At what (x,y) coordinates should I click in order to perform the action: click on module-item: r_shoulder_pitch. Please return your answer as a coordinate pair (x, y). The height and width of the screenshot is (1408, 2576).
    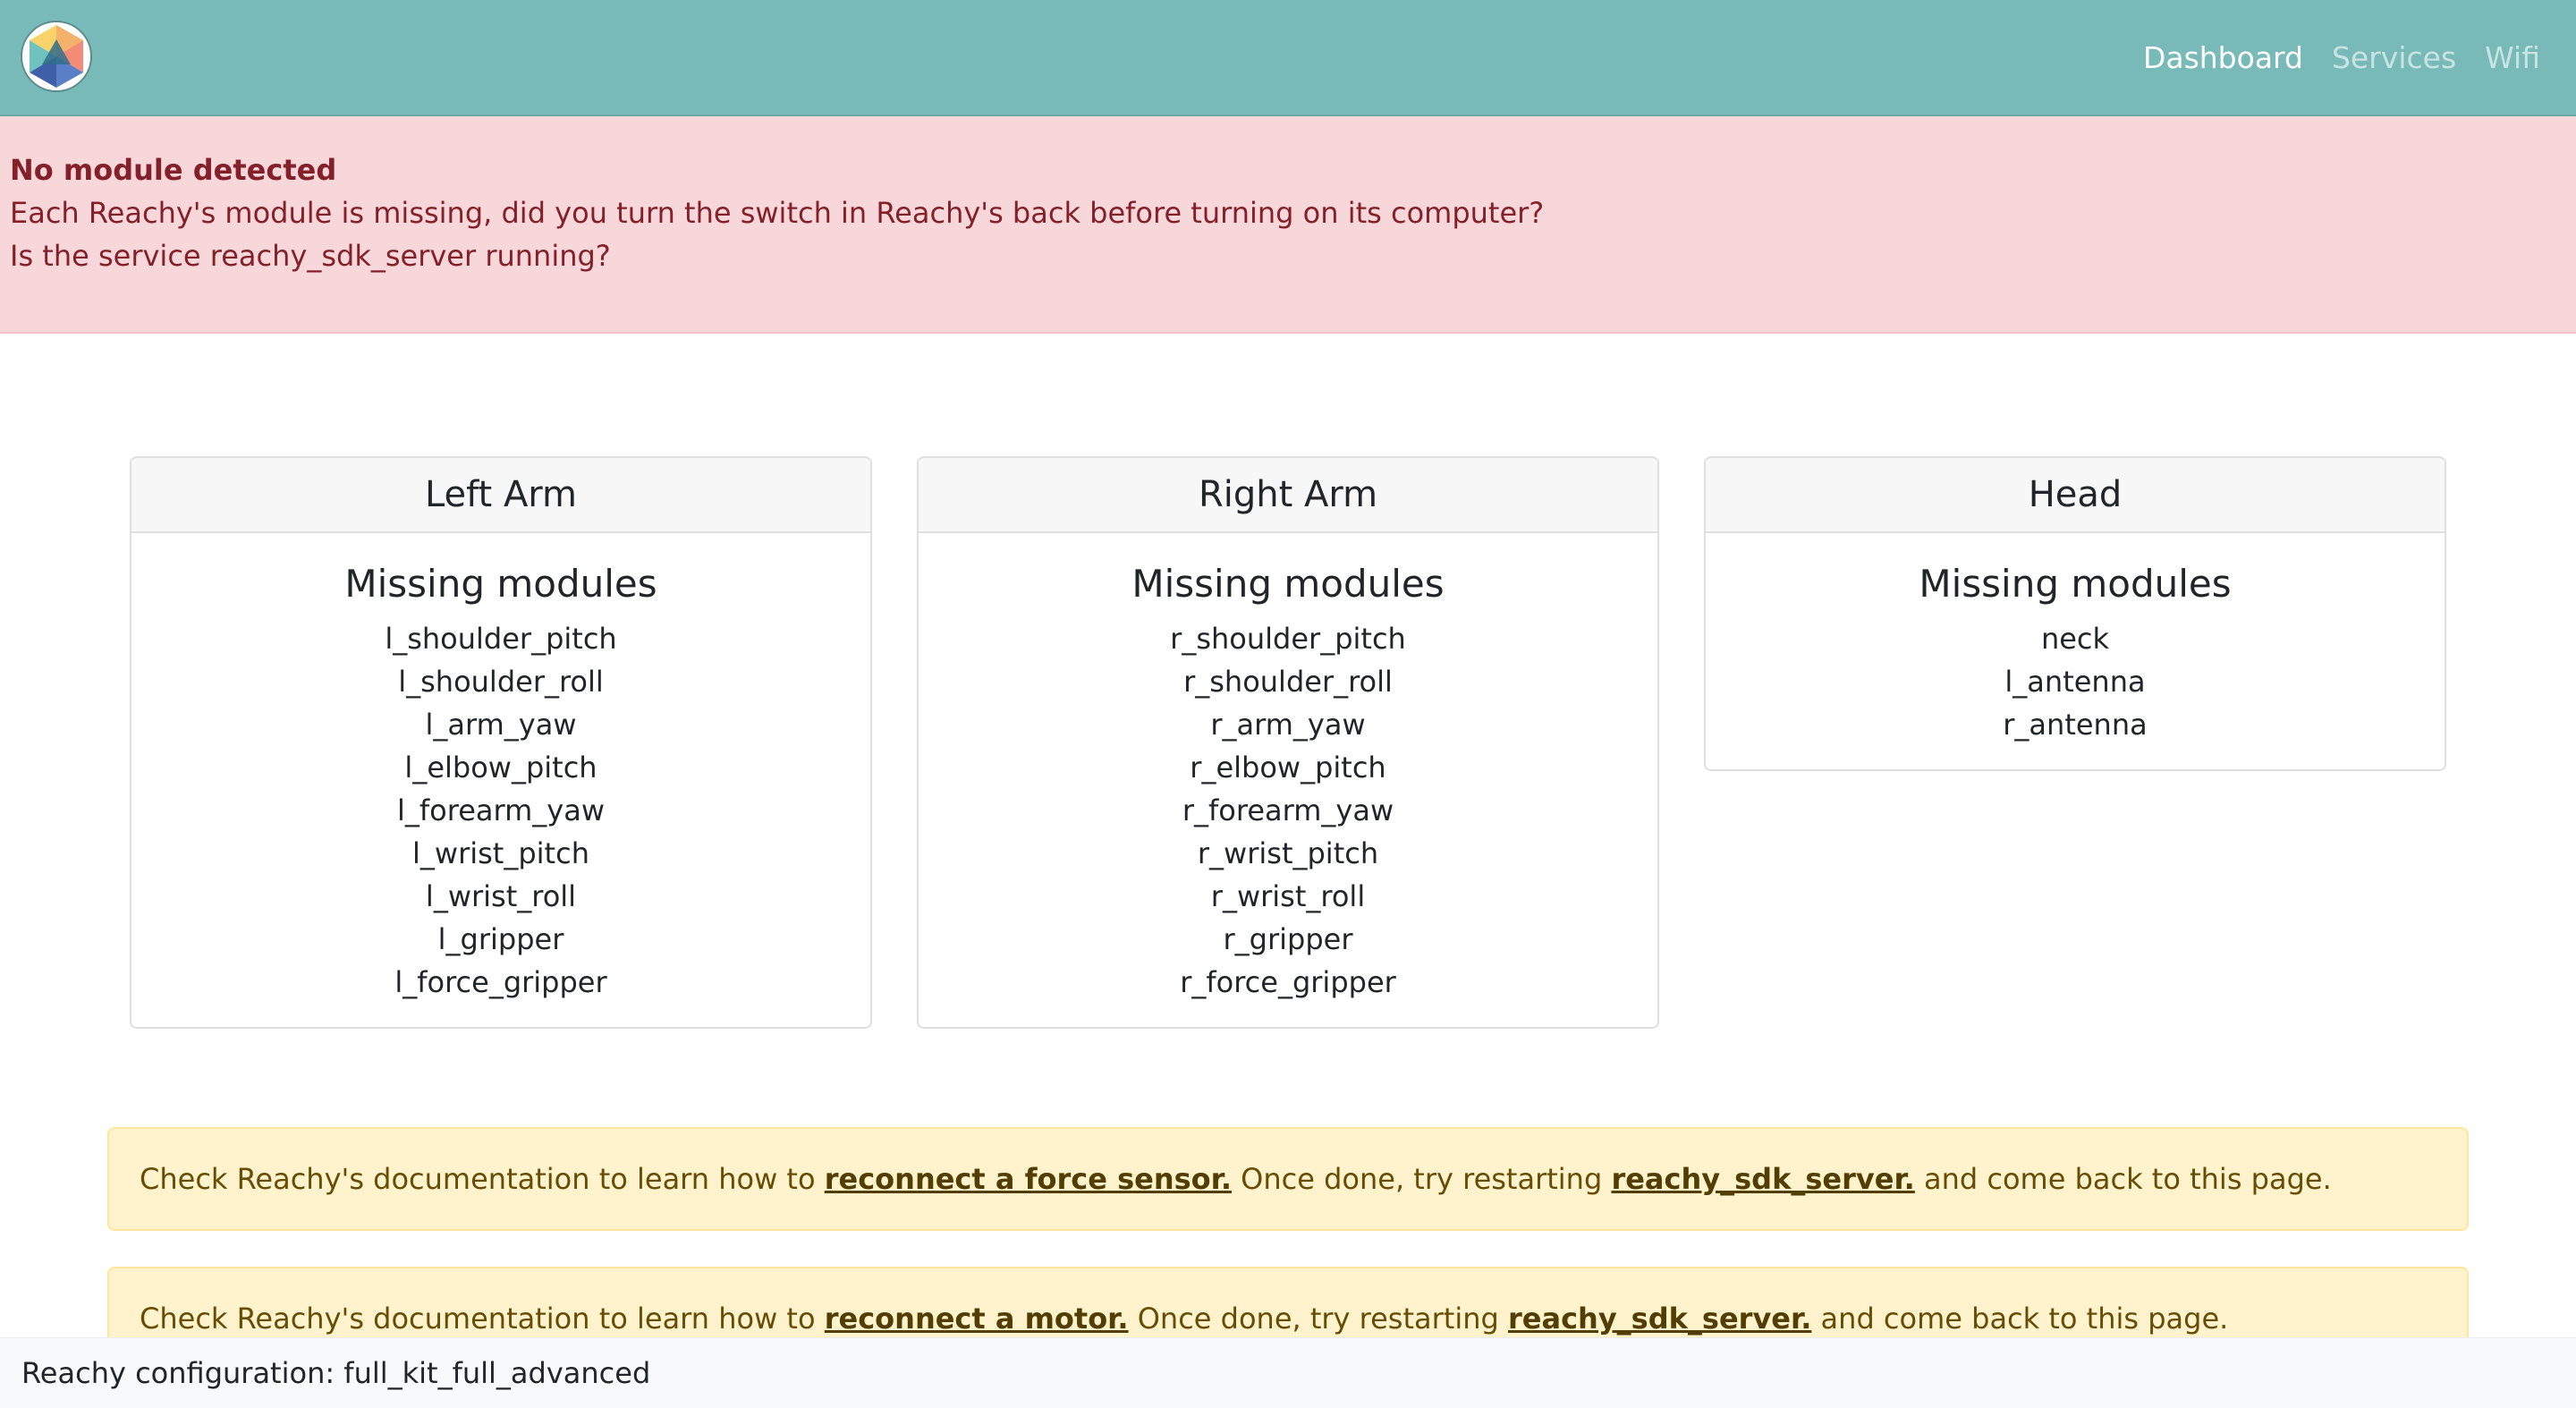
    Looking at the image, I should click on (1288, 639).